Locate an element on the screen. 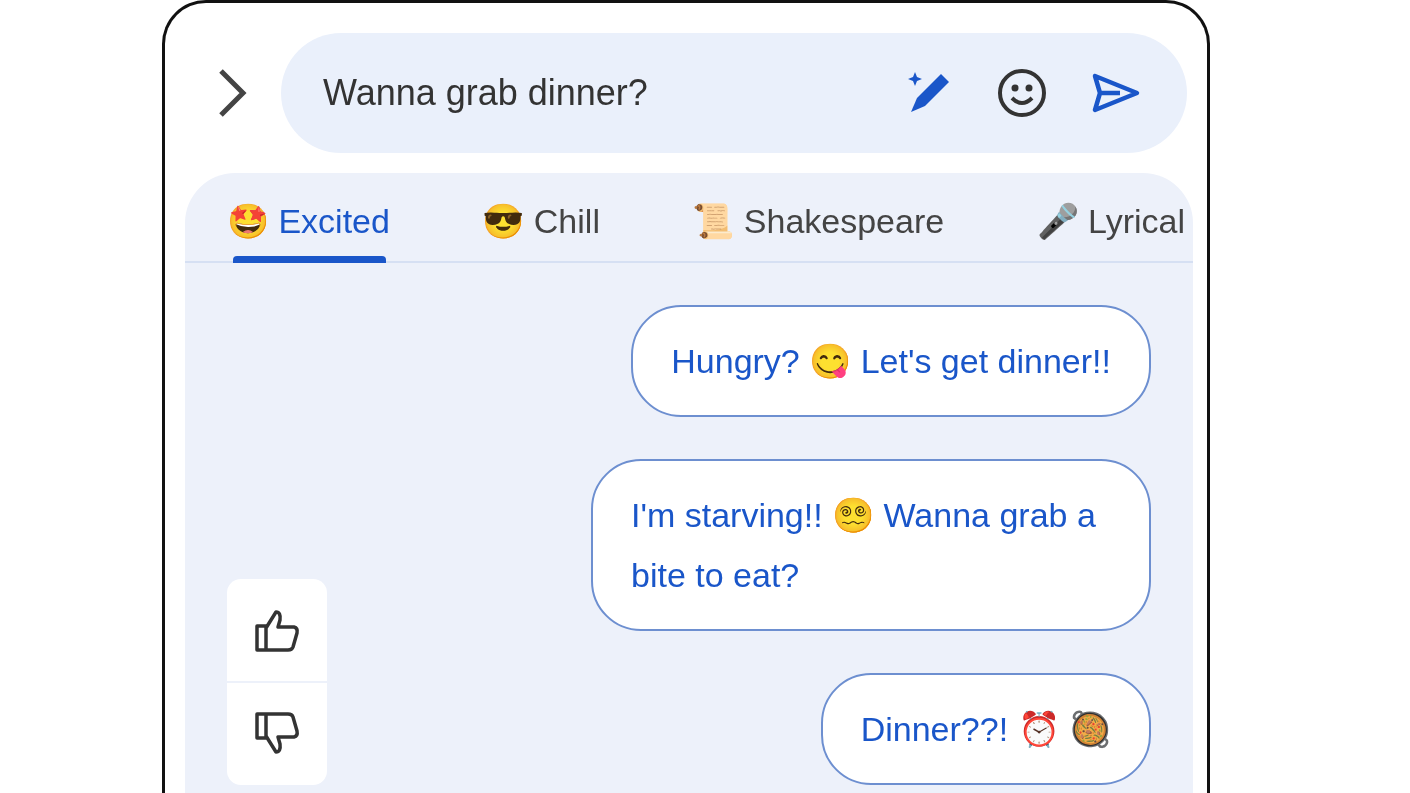 The height and width of the screenshot is (793, 1410). tone-tab: 🤩 Excited is located at coordinates (308, 217).